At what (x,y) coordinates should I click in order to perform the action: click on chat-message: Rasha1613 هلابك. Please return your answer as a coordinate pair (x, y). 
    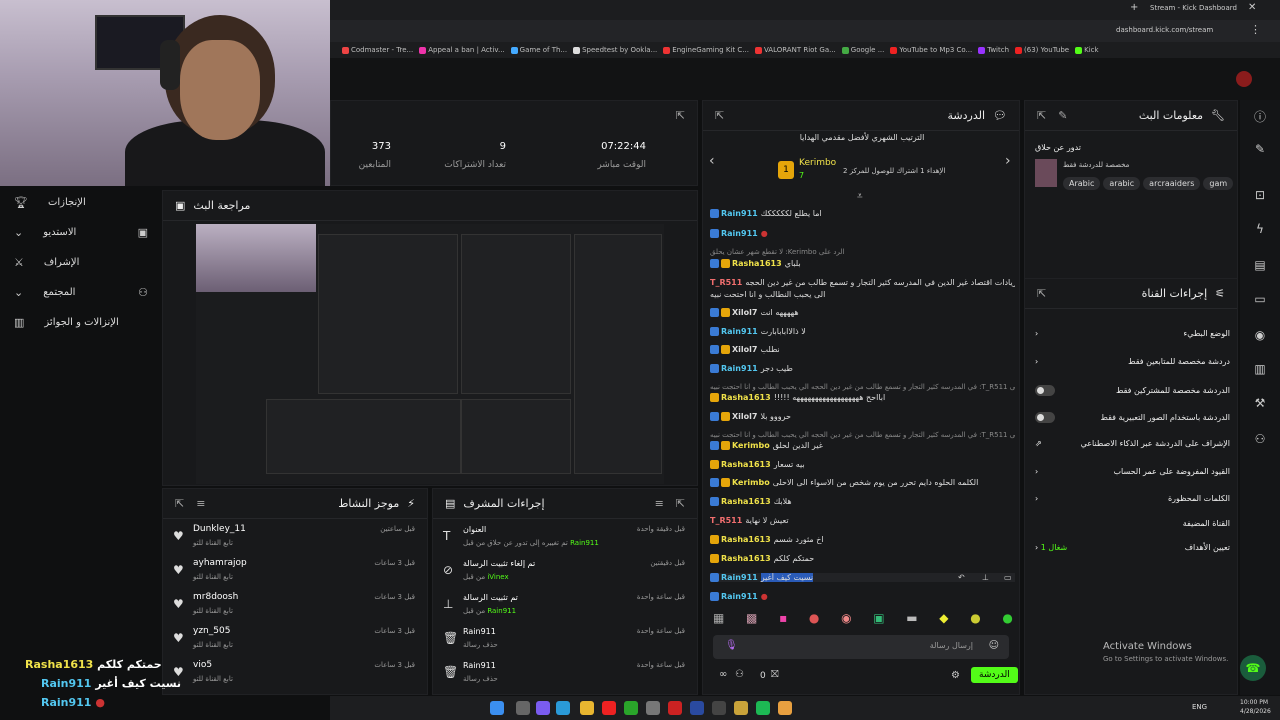
    Looking at the image, I should click on (862, 501).